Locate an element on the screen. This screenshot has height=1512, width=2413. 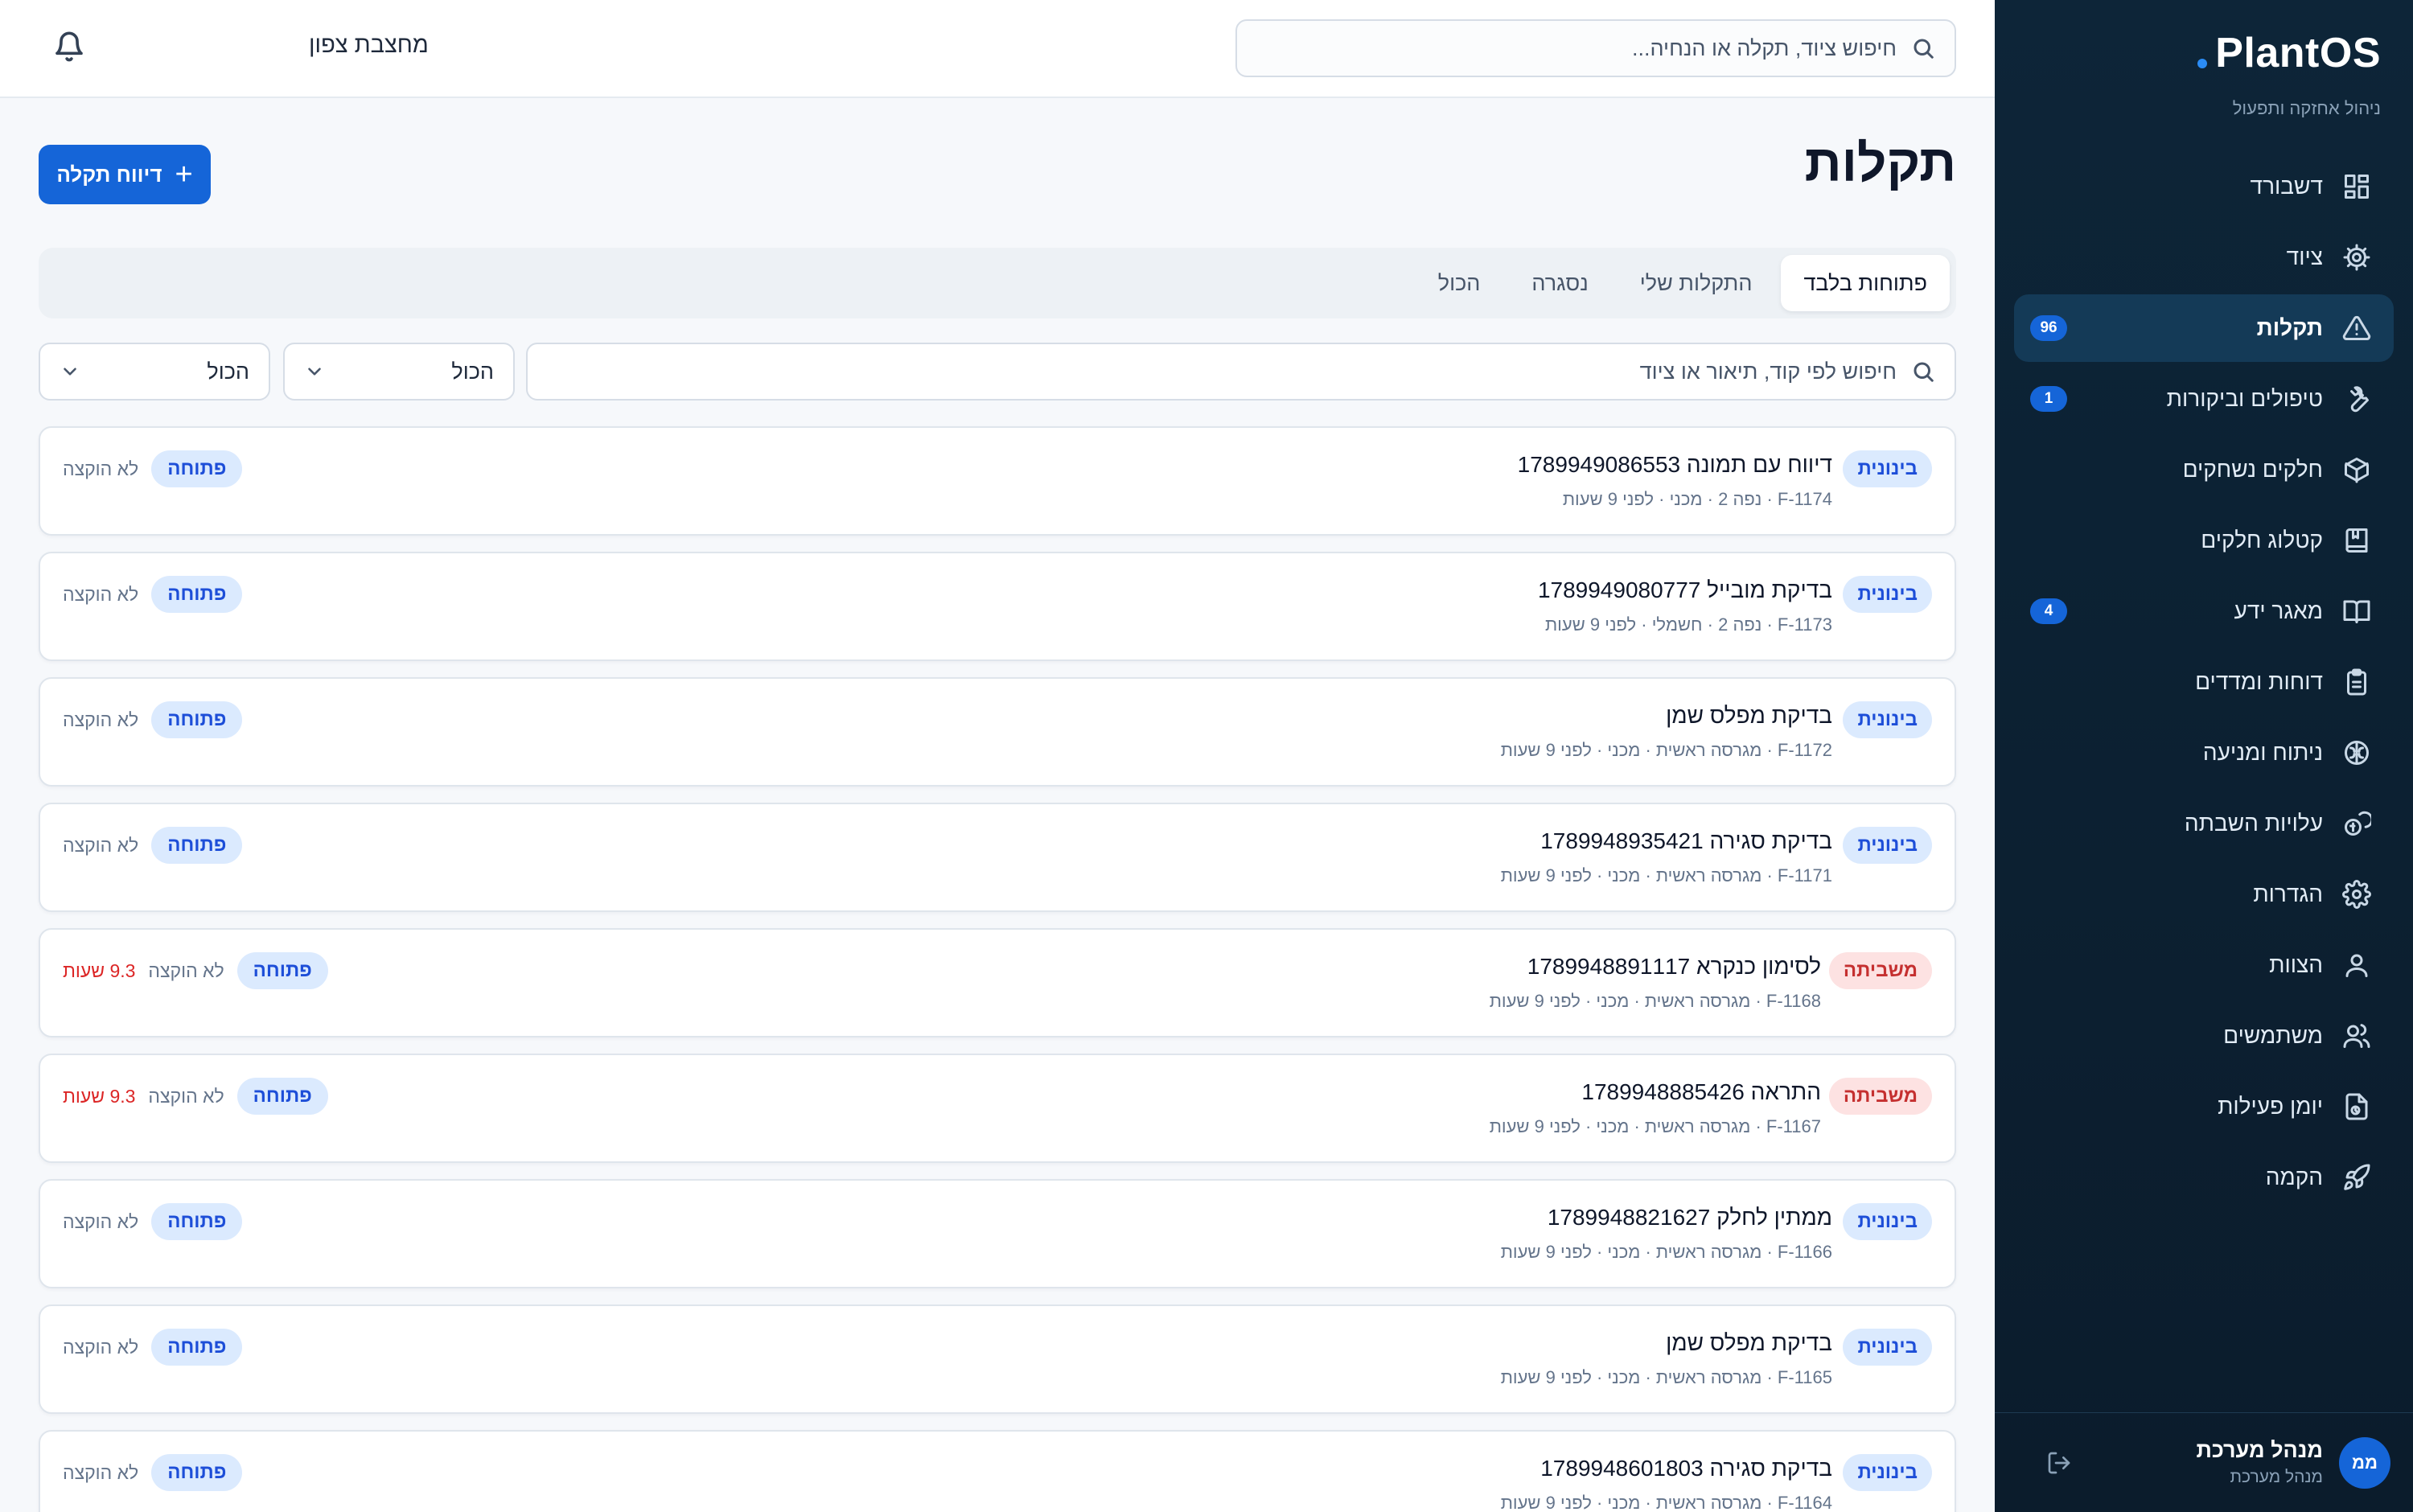
sidebar-item-gear: ציוד is located at coordinates (2204, 257).